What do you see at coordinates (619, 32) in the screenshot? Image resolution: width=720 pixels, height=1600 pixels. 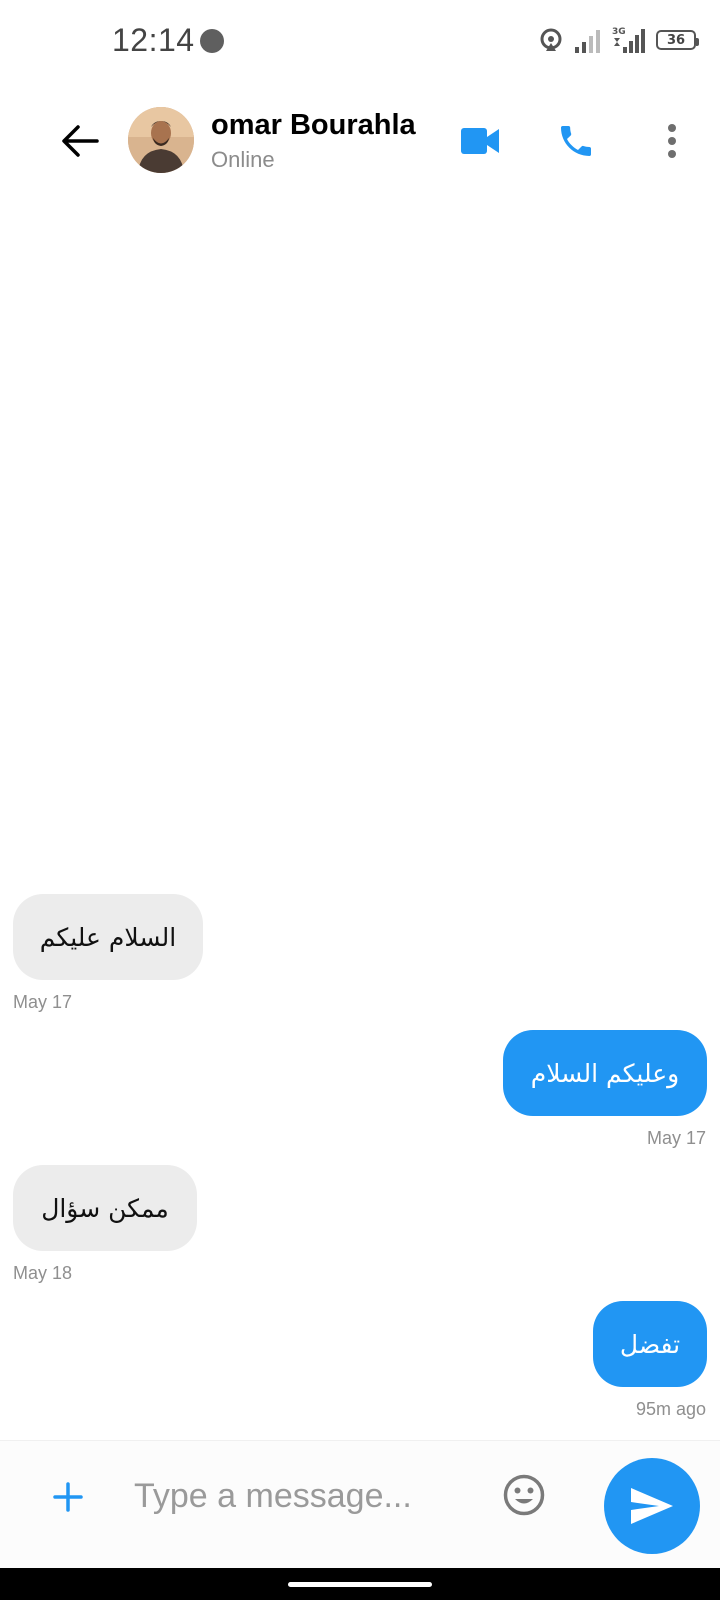 I see `network-type-label: 3G` at bounding box center [619, 32].